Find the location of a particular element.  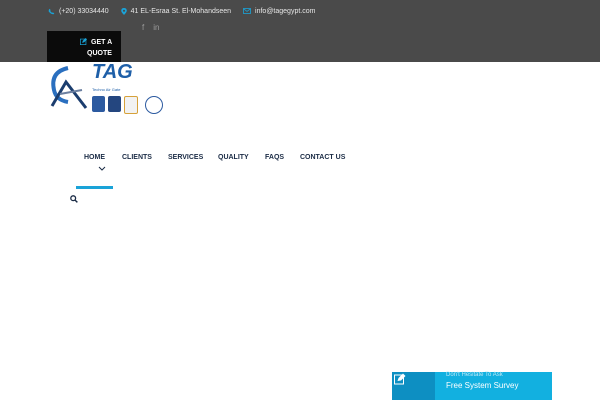

nav-item-services: SERVICES is located at coordinates (193, 157).